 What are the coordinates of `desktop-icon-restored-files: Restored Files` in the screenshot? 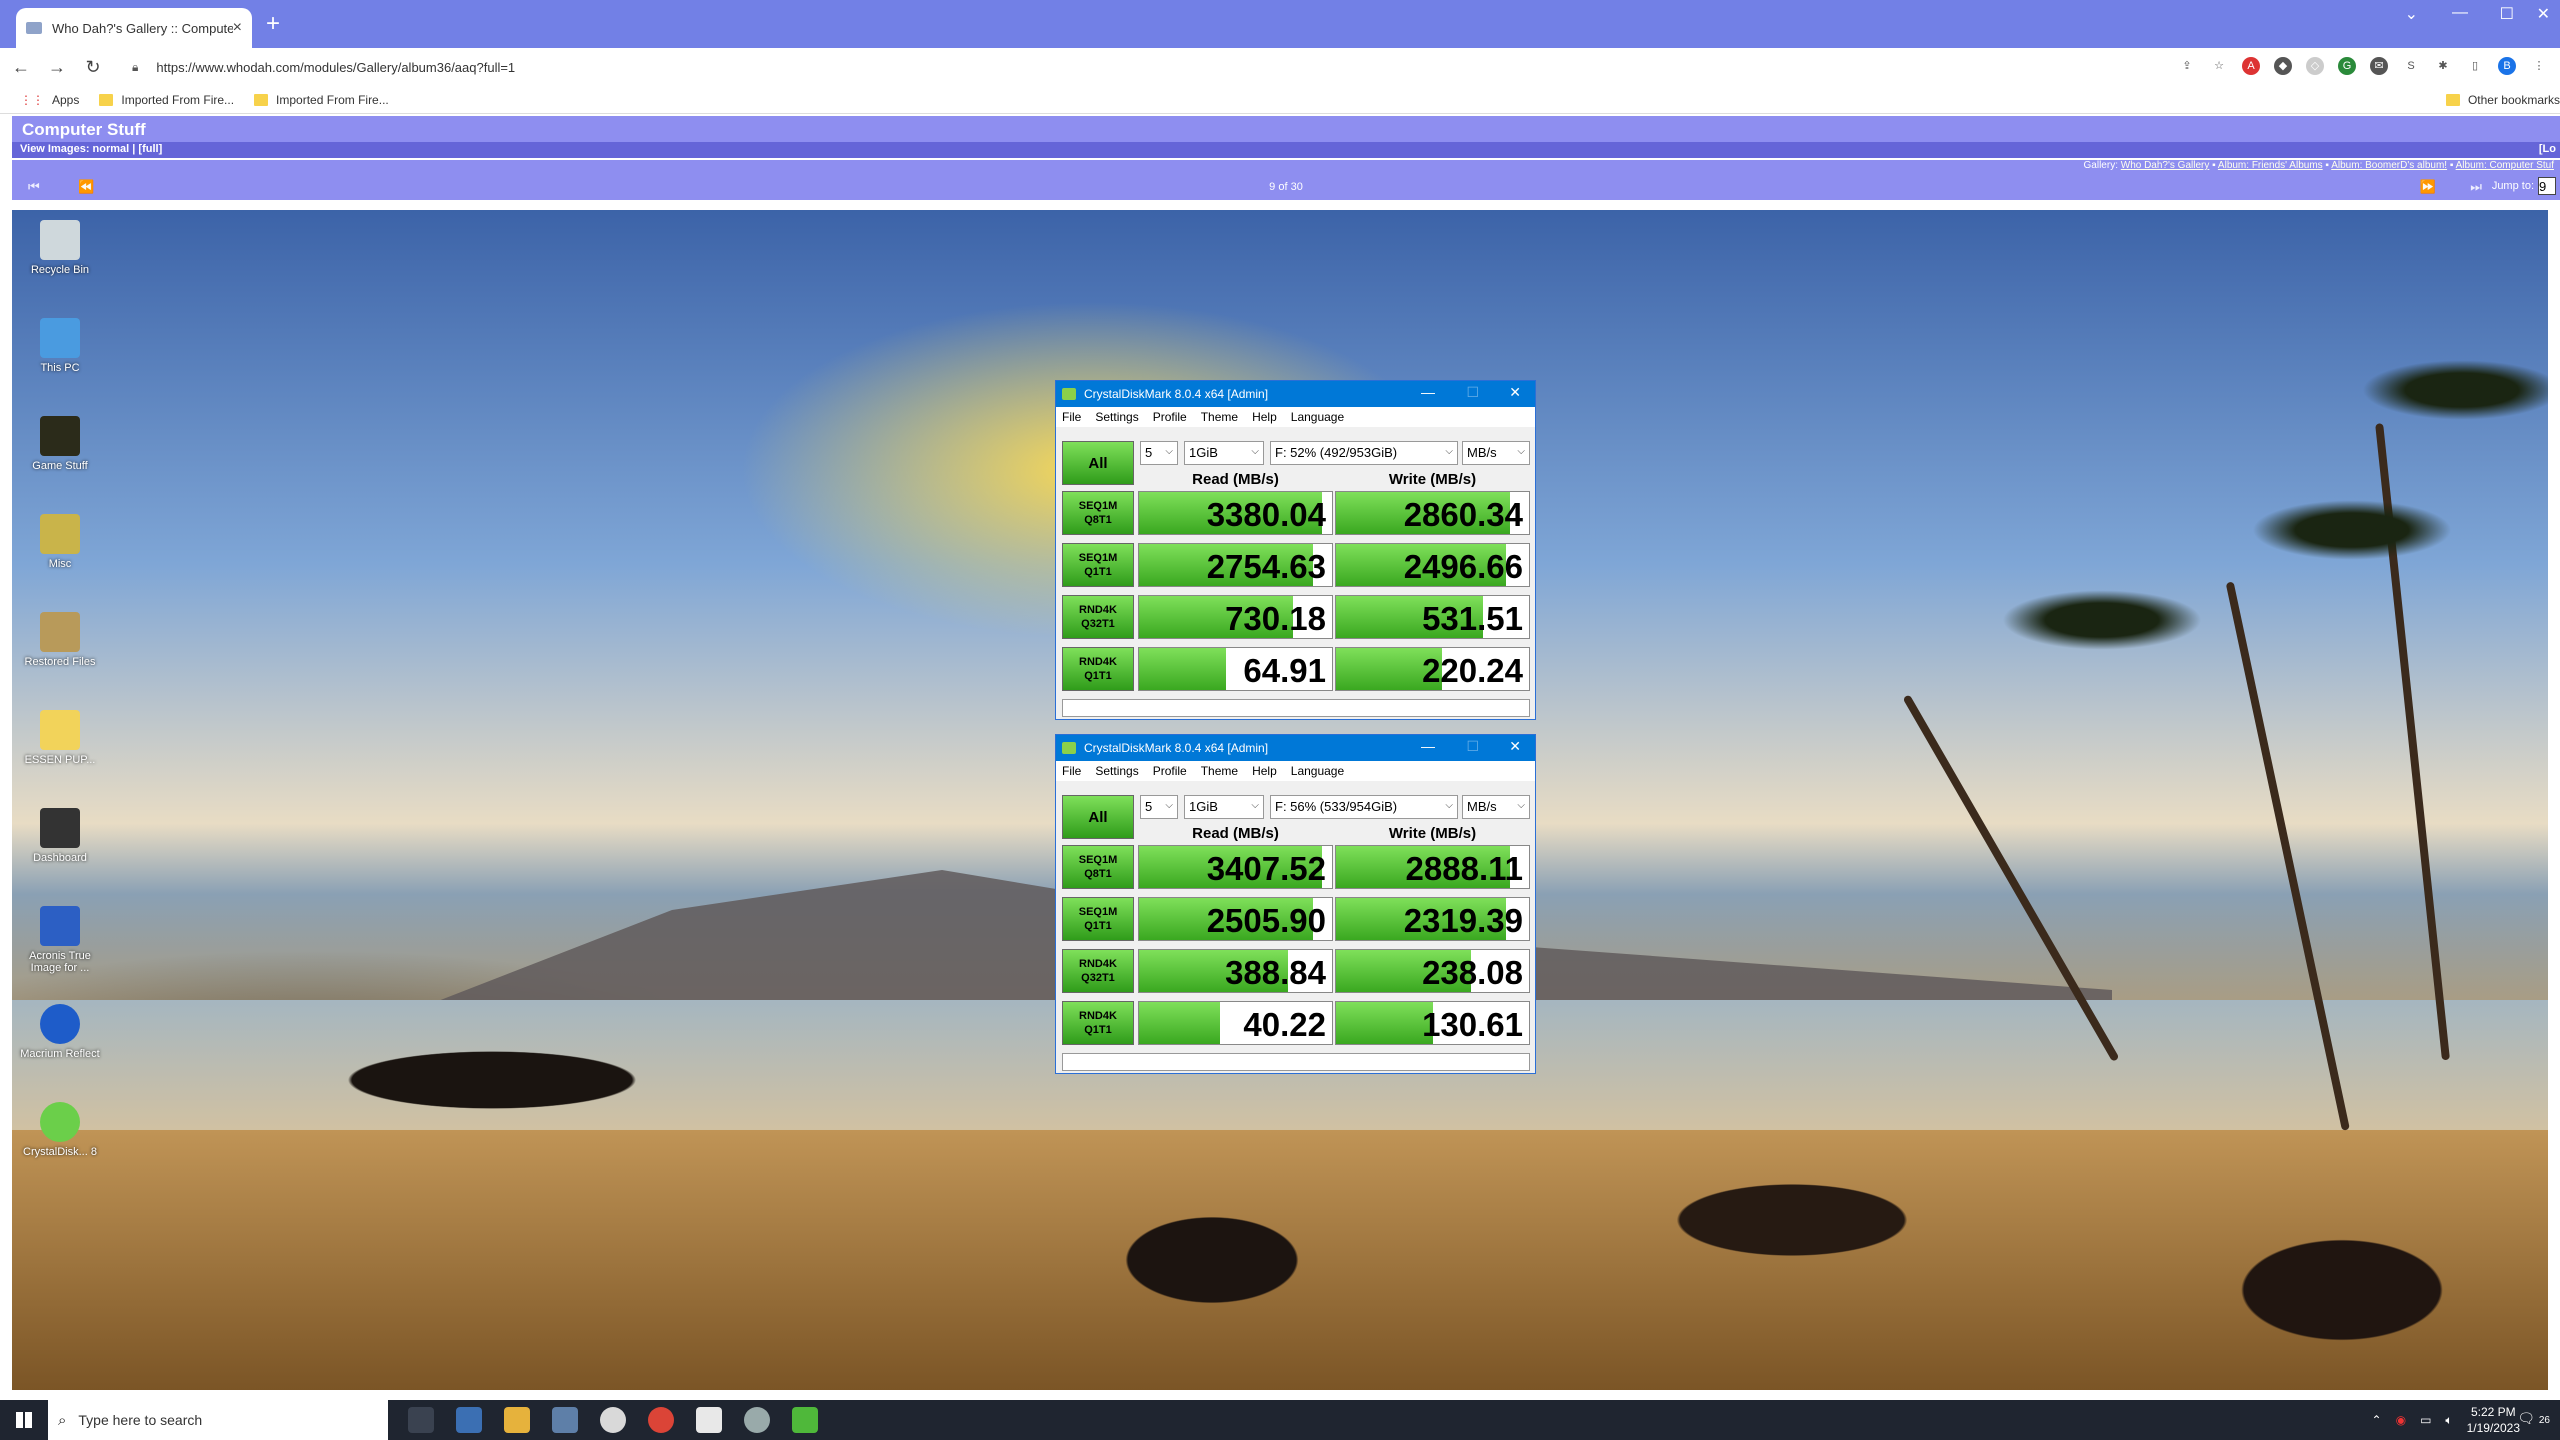 It's located at (60, 640).